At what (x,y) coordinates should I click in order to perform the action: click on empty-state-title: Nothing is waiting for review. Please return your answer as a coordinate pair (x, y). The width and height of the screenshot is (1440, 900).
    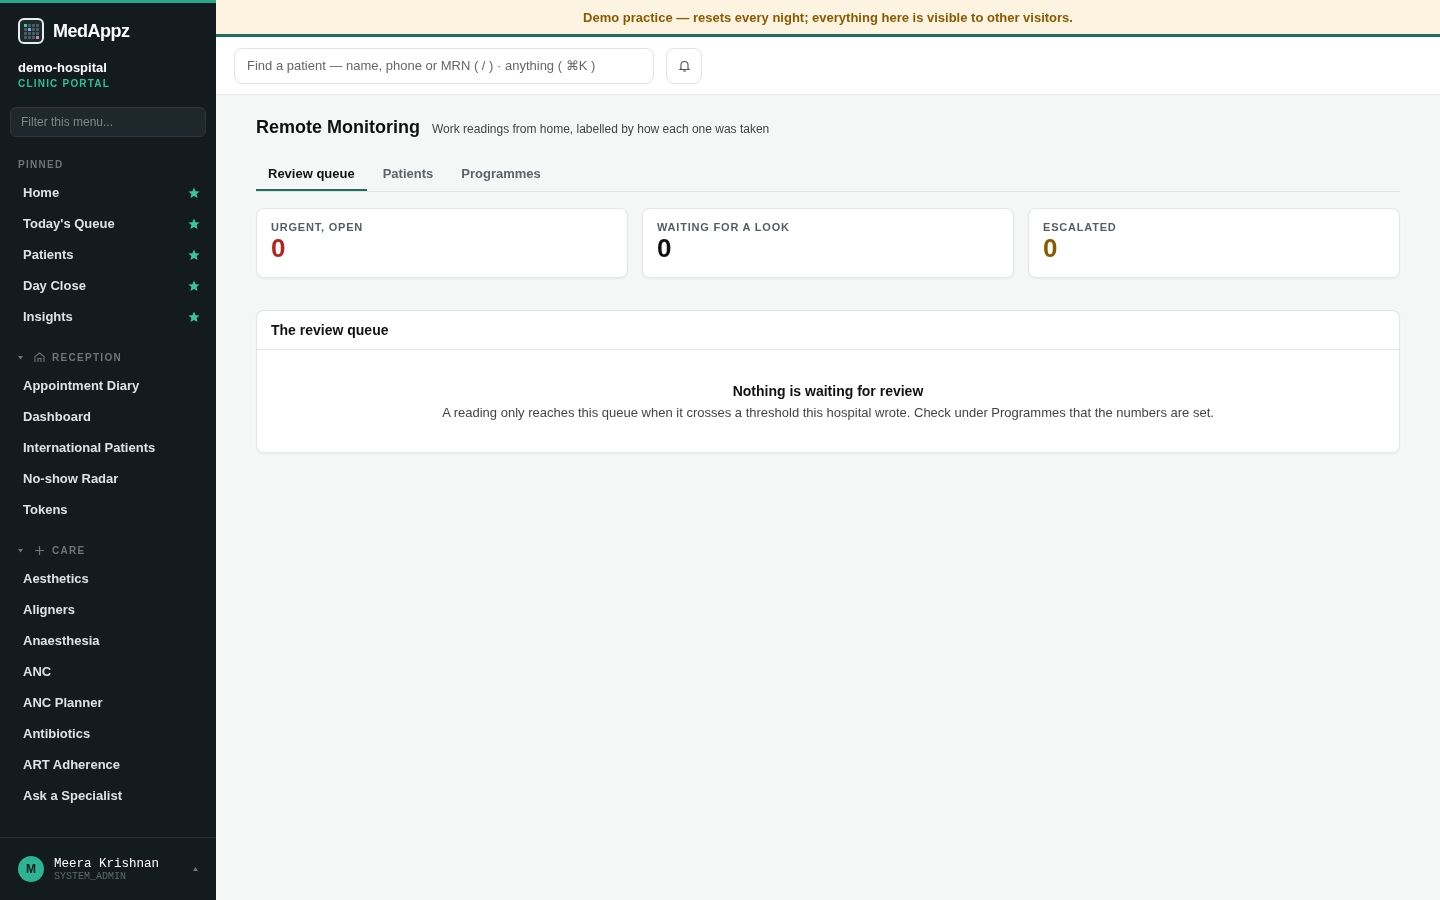
    Looking at the image, I should click on (828, 391).